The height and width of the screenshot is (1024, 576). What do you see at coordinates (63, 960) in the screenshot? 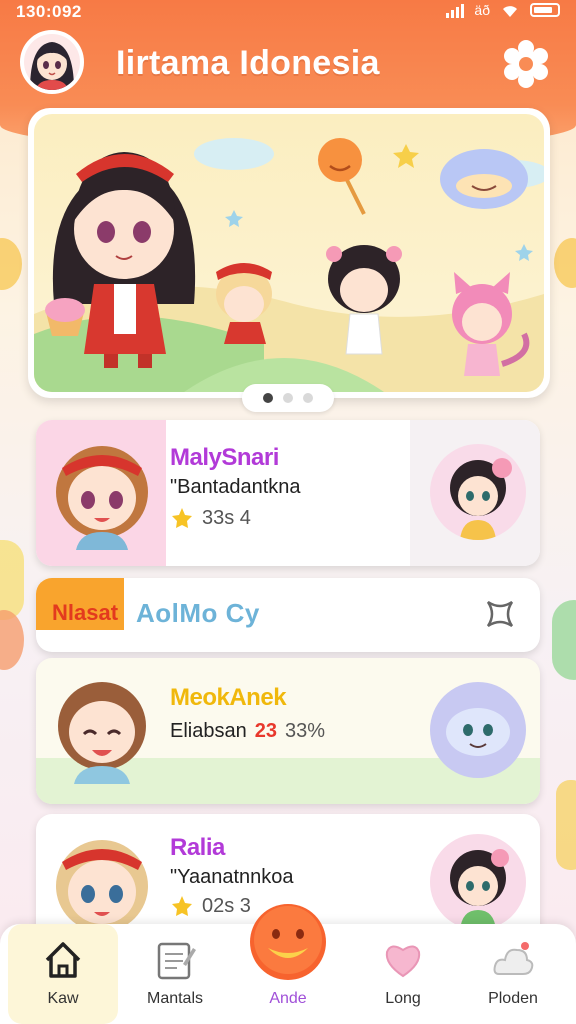
I see `home-icon` at bounding box center [63, 960].